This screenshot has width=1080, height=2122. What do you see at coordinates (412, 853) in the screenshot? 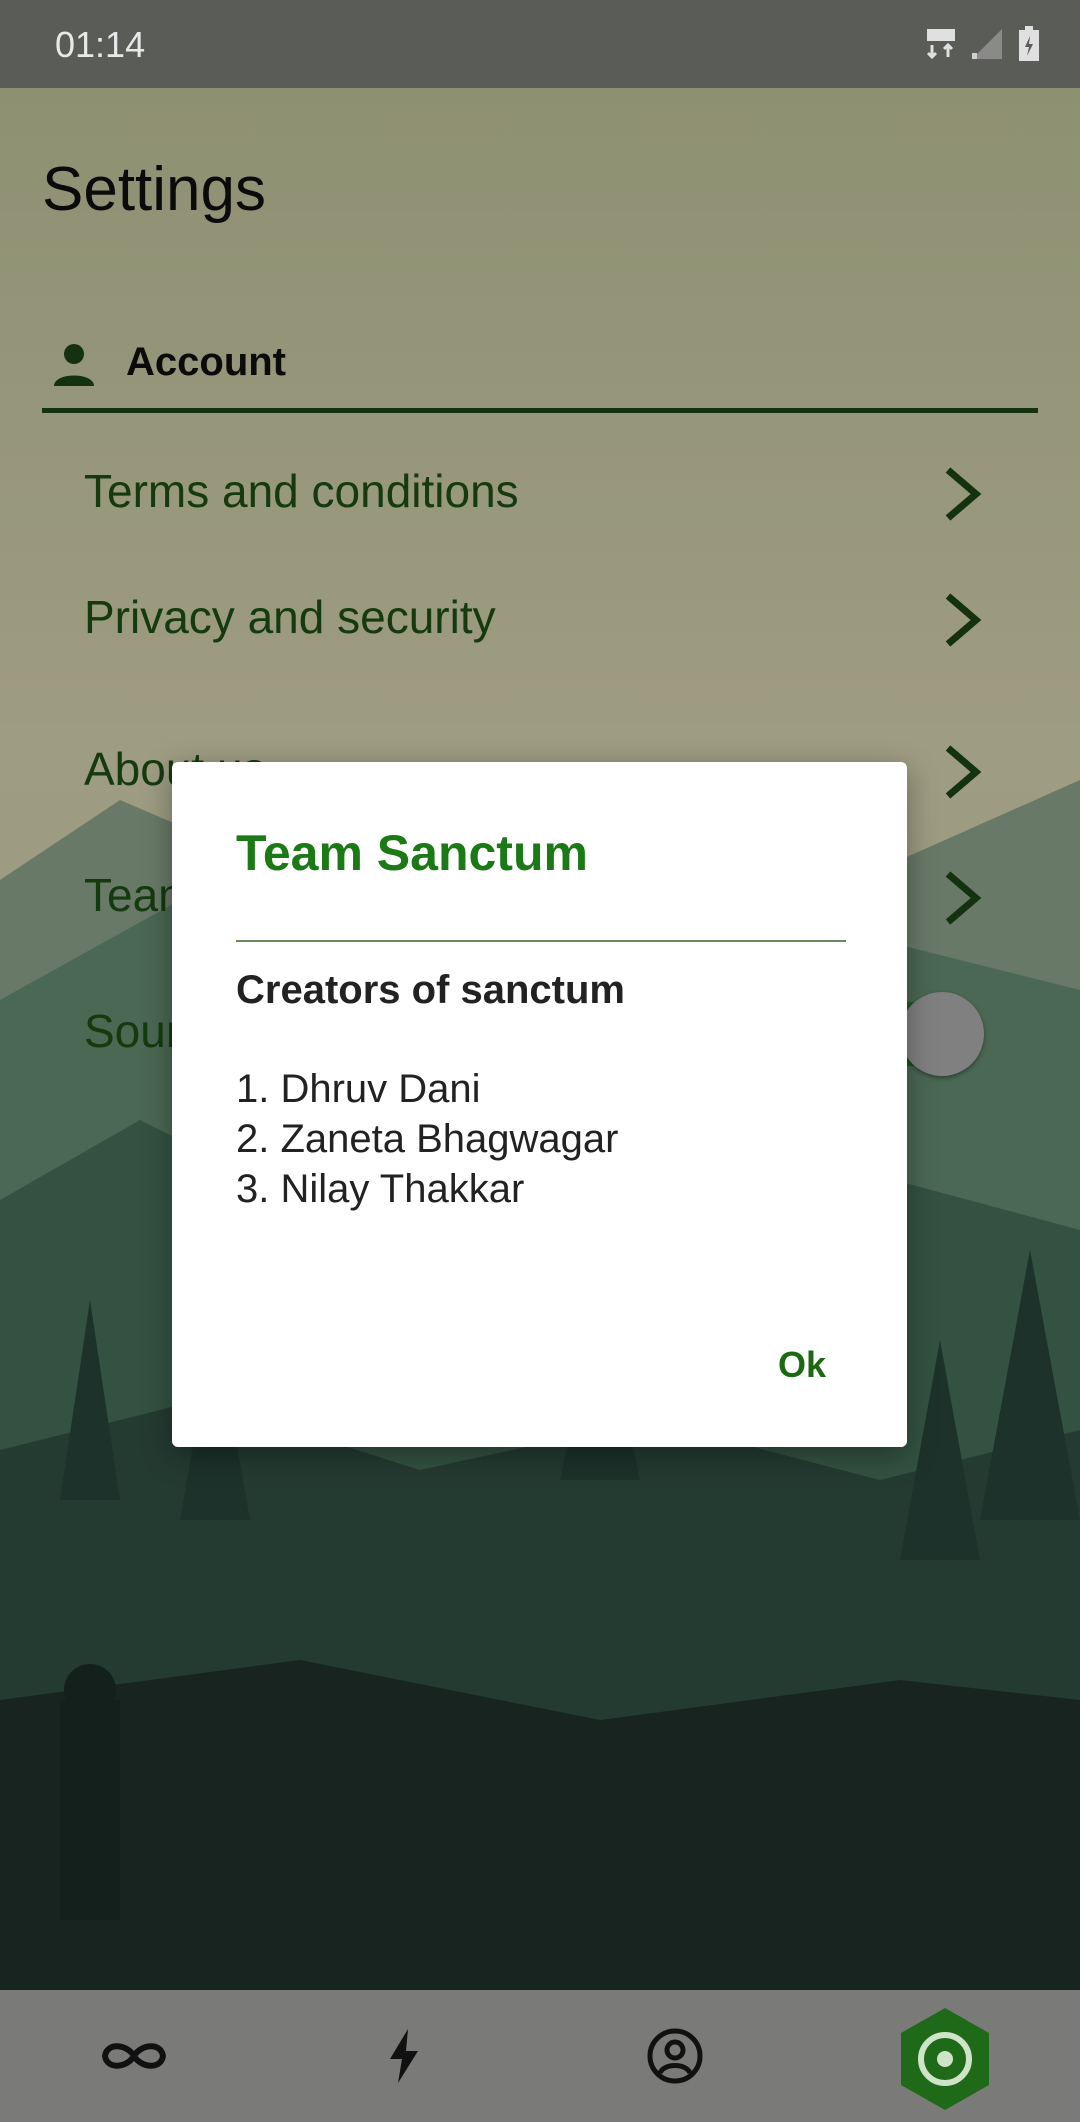
I see `dialog-title: Team Sanctum` at bounding box center [412, 853].